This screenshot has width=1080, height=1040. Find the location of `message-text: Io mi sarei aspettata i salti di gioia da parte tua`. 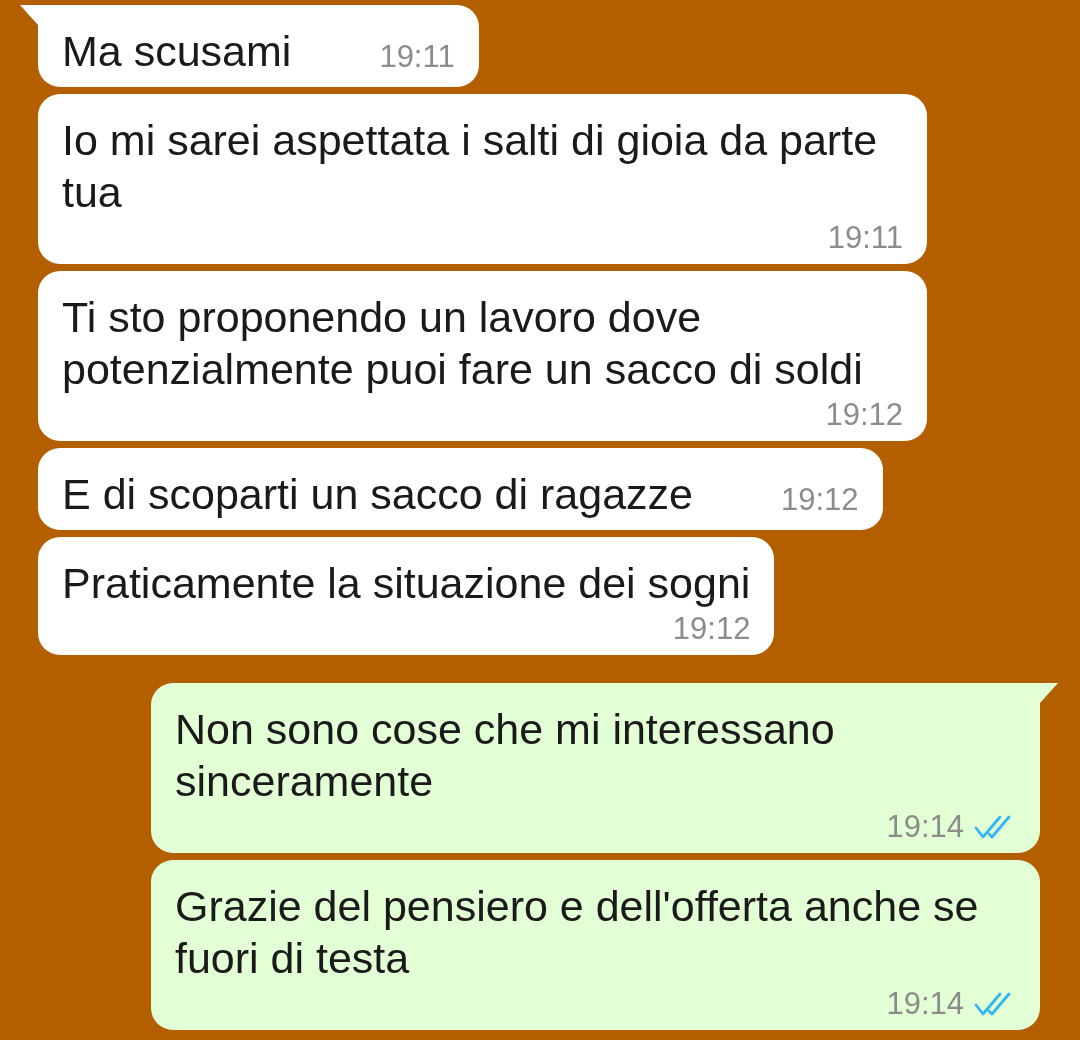

message-text: Io mi sarei aspettata i salti di gioia da parte tua is located at coordinates (470, 166).